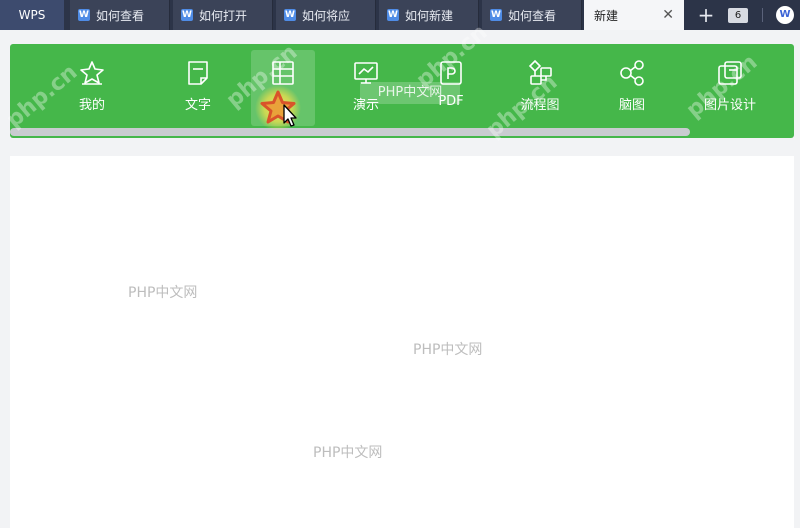 This screenshot has height=528, width=800. I want to click on mindmap-icon, so click(632, 73).